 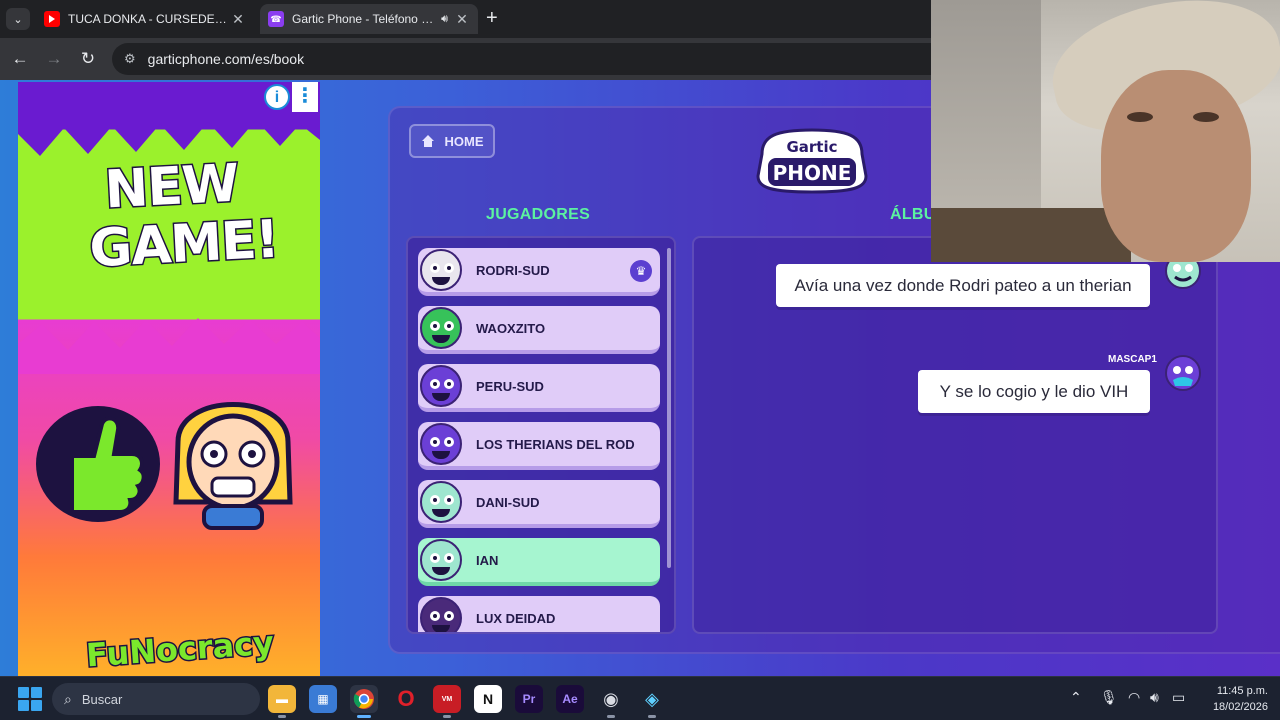 I want to click on message-avatar-icon, so click(x=1183, y=373).